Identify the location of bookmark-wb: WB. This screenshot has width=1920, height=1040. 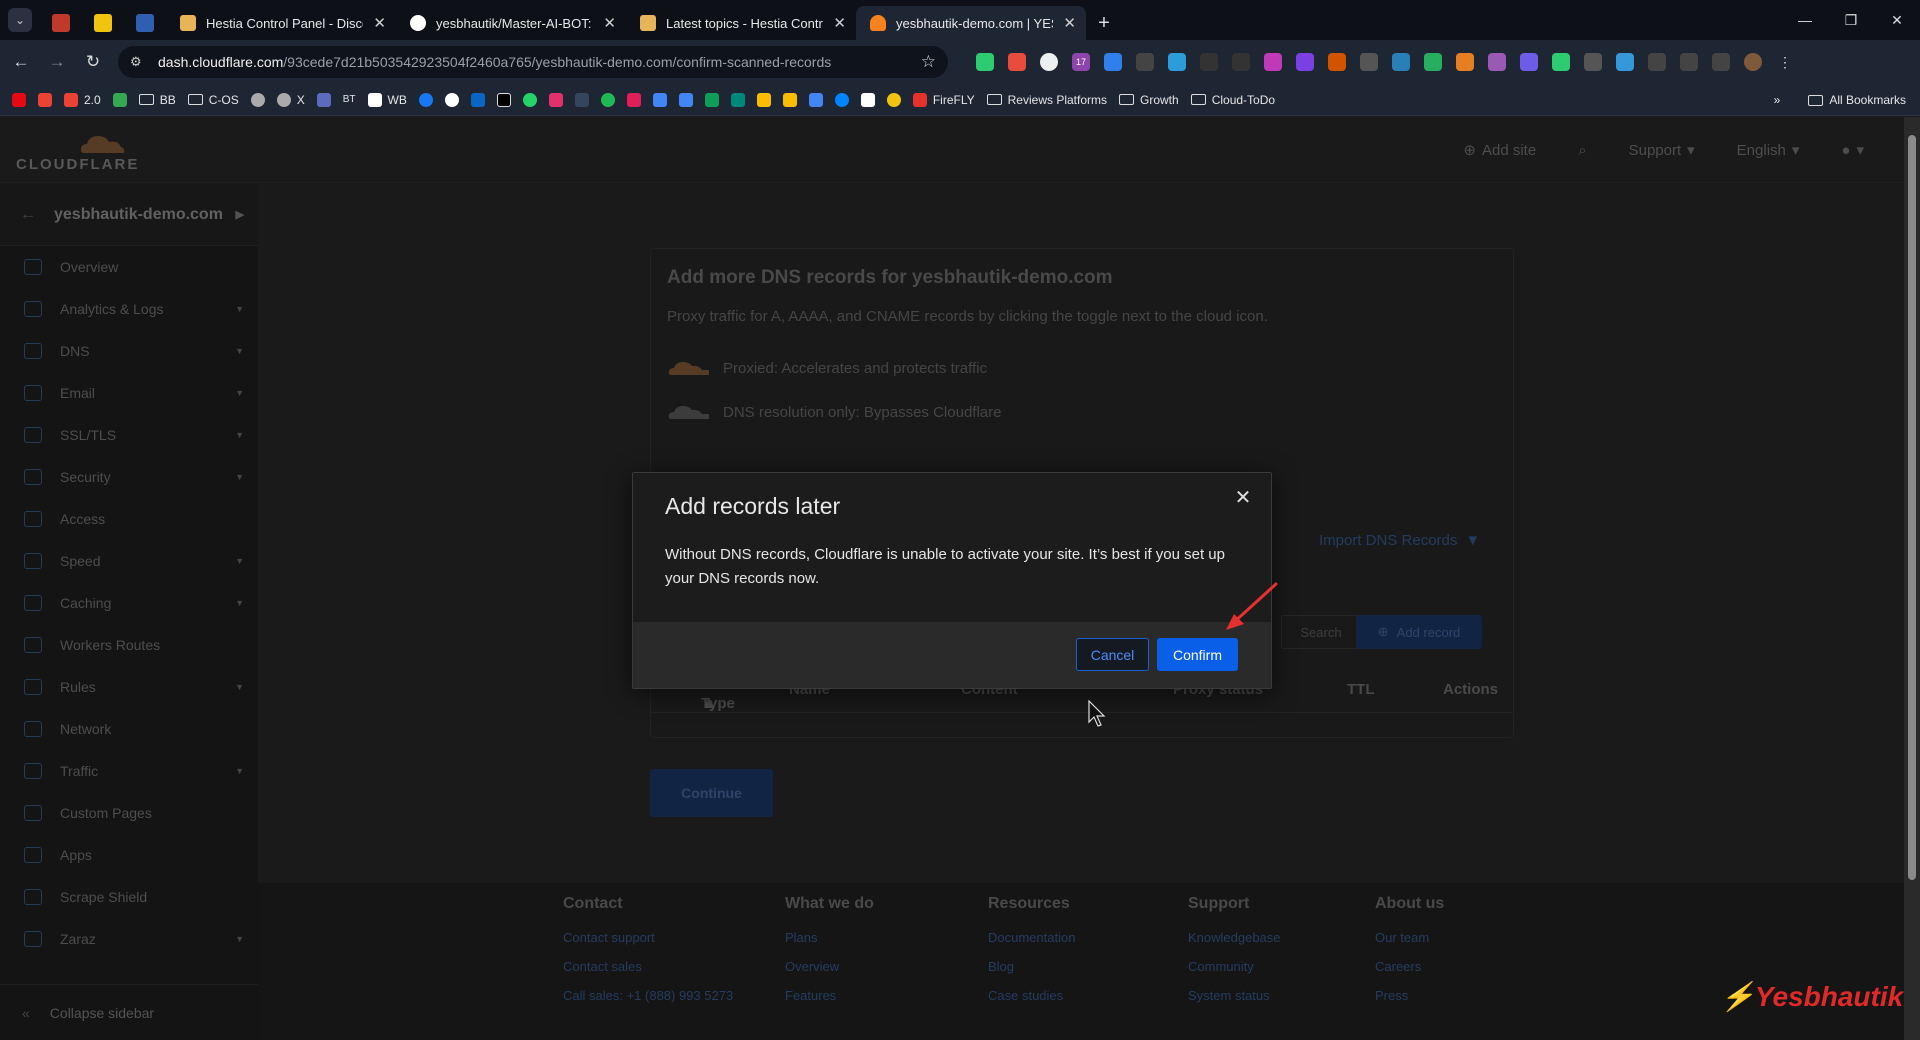
(387, 99).